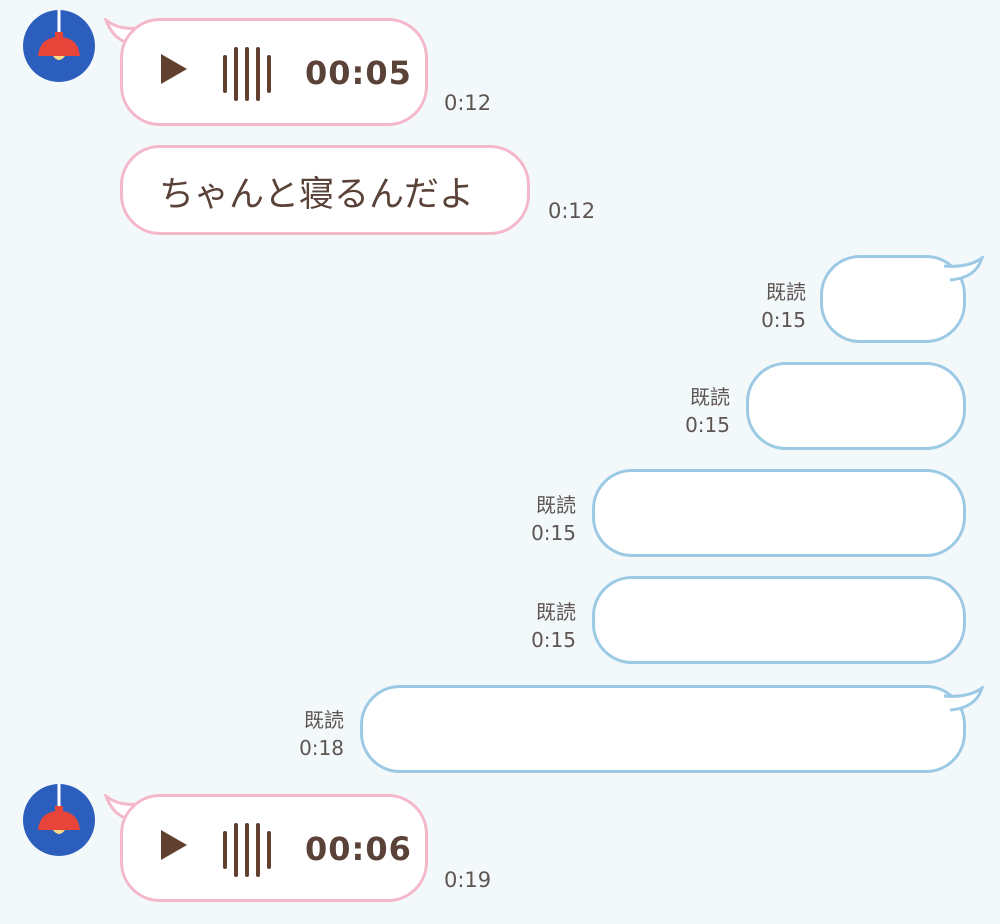  What do you see at coordinates (468, 880) in the screenshot?
I see `message-time: 0:19` at bounding box center [468, 880].